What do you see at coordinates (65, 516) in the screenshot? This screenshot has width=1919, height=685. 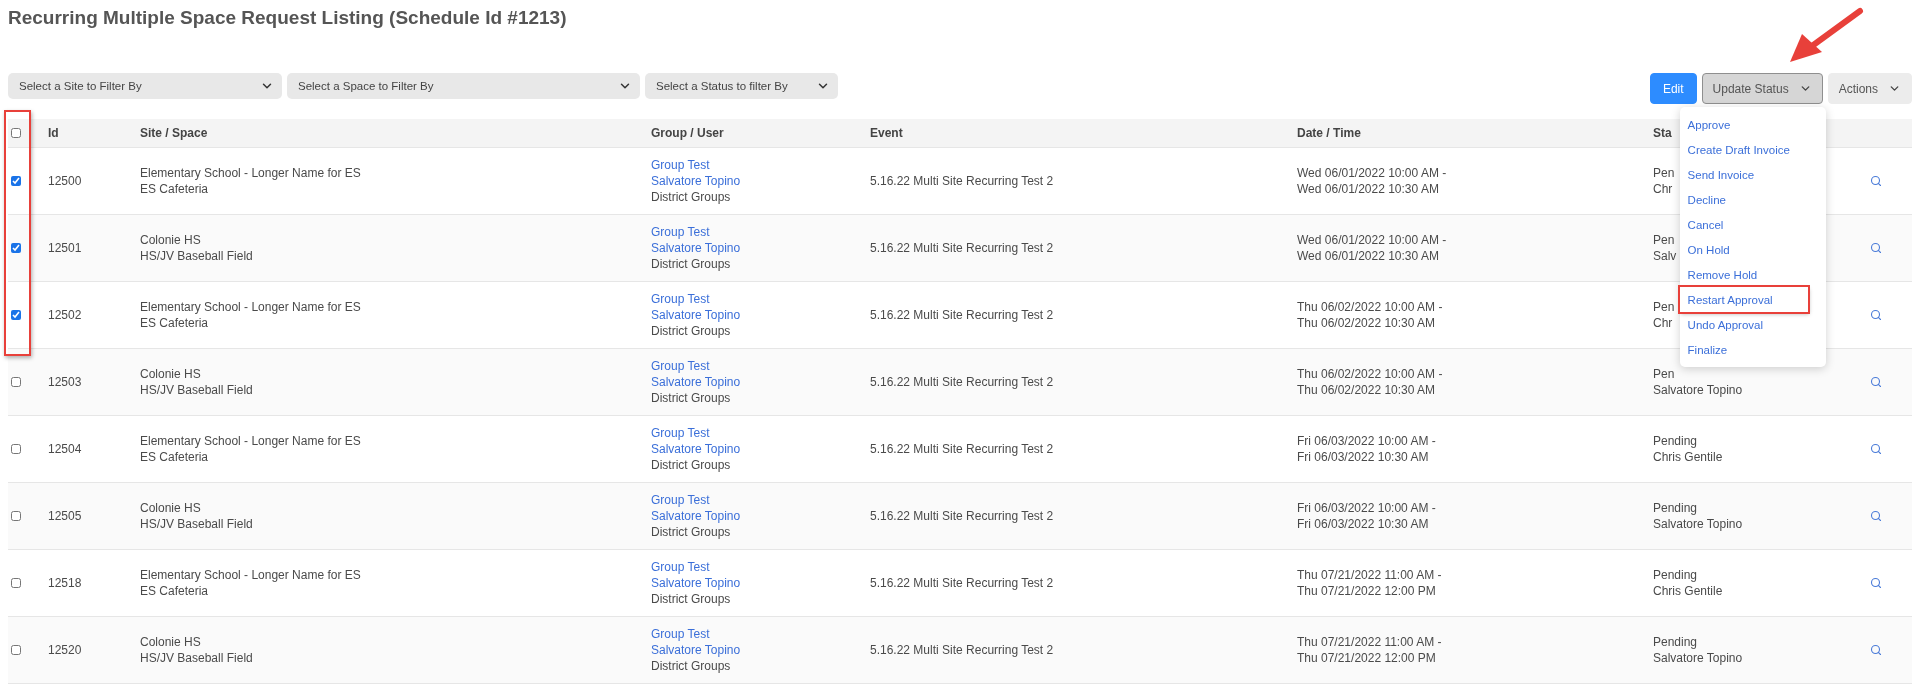 I see `id-cell: 12505` at bounding box center [65, 516].